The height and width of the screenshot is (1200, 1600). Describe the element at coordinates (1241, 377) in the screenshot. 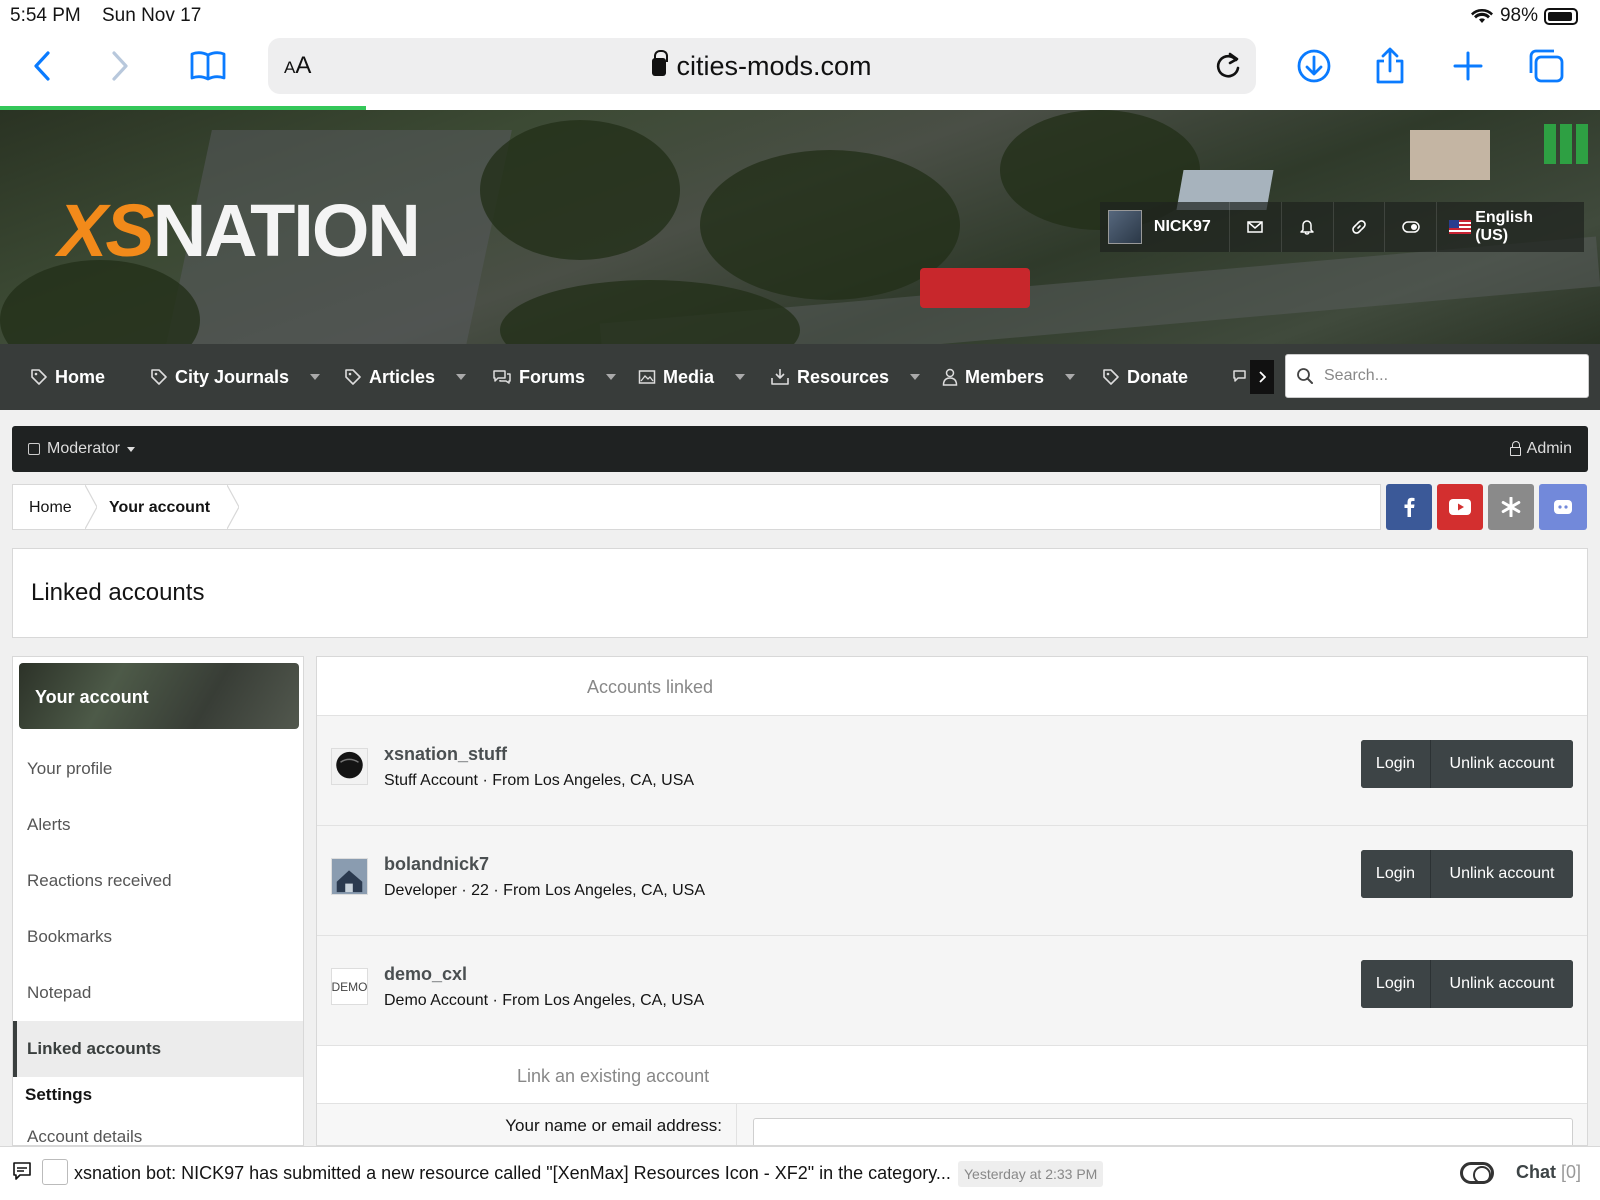

I see `nav-chat-partial` at that location.